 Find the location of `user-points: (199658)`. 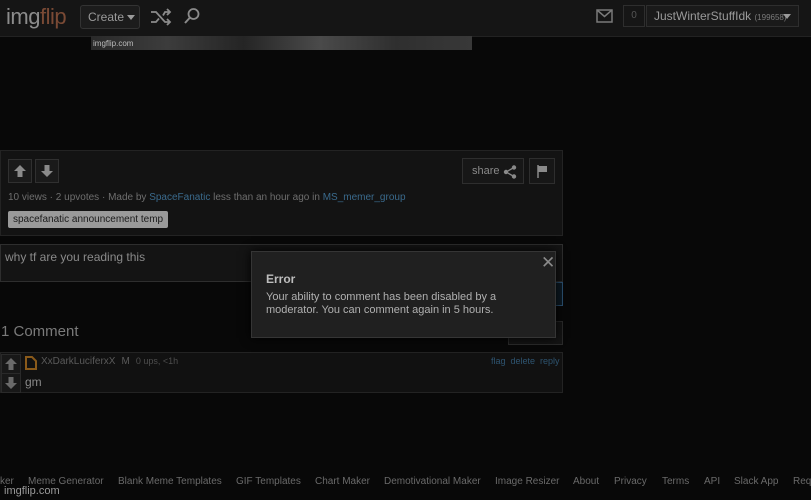

user-points: (199658) is located at coordinates (770, 17).